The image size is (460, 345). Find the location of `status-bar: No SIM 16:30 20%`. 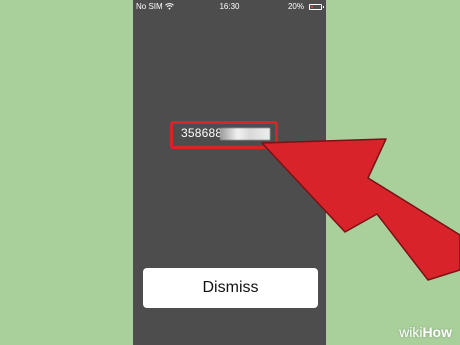

status-bar: No SIM 16:30 20% is located at coordinates (229, 7).